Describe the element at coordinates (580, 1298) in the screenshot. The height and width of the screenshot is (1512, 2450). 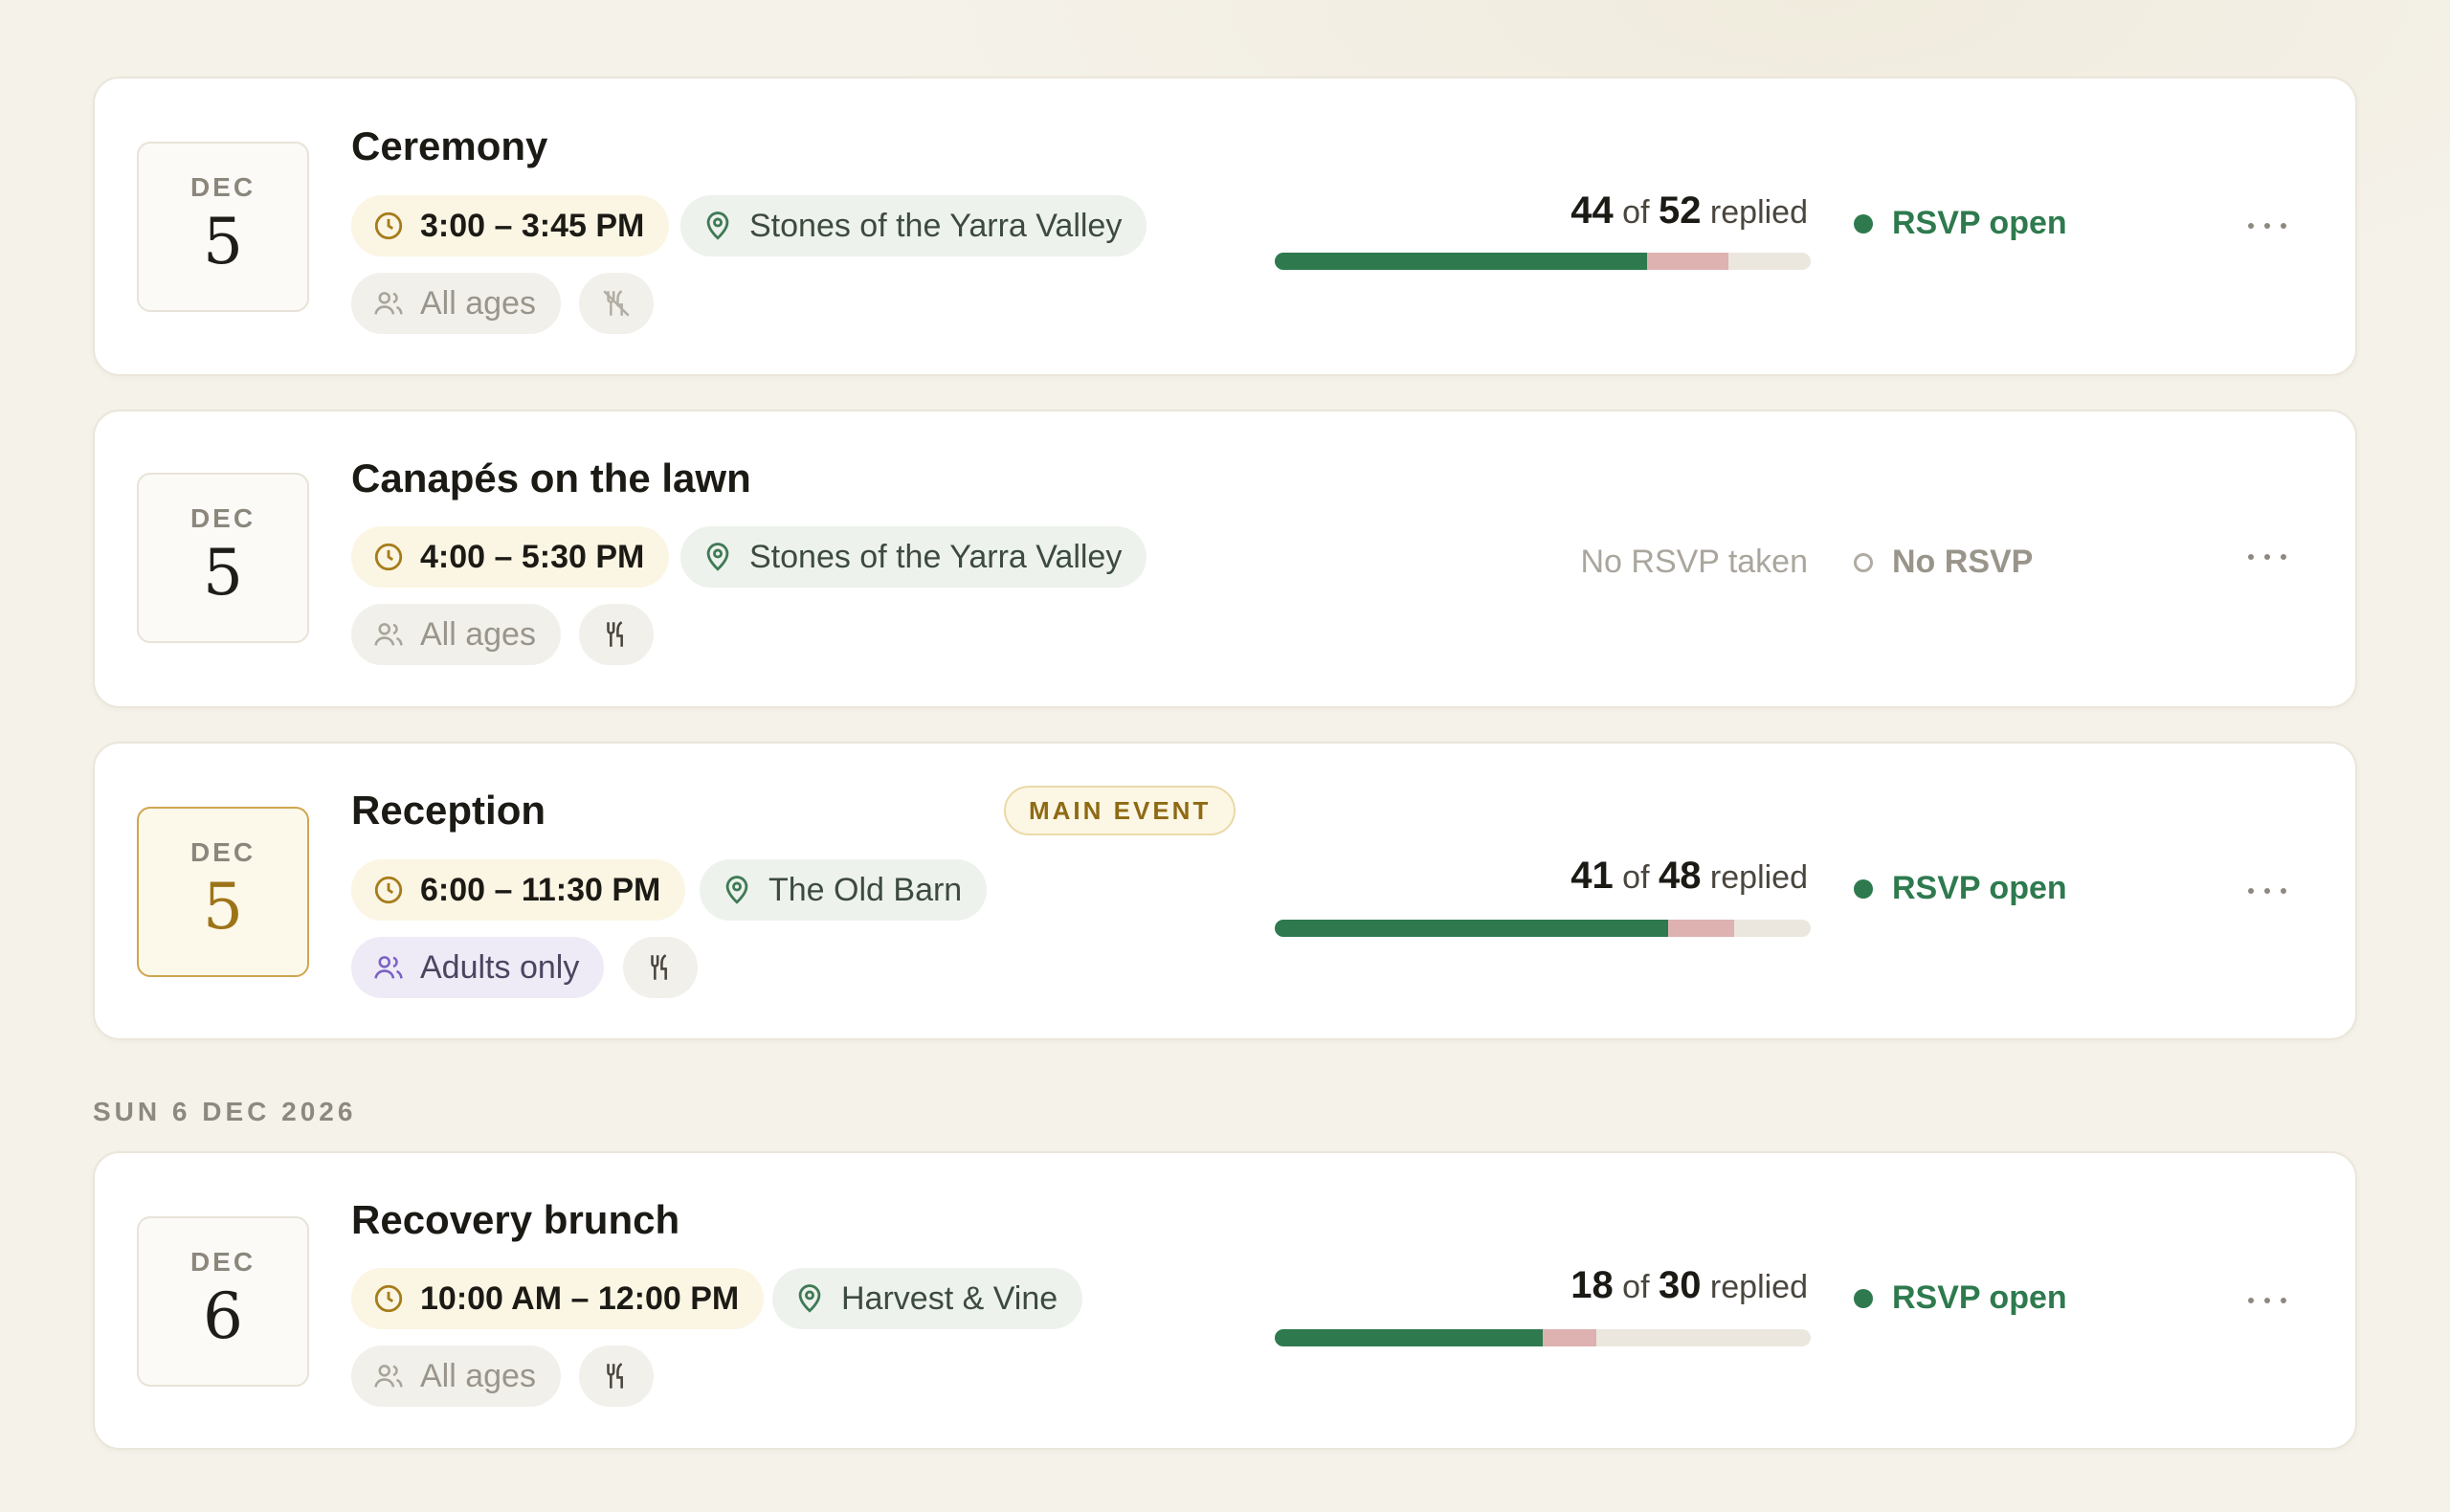
I see `time-text: 10:00 AM – 12:00 PM` at that location.